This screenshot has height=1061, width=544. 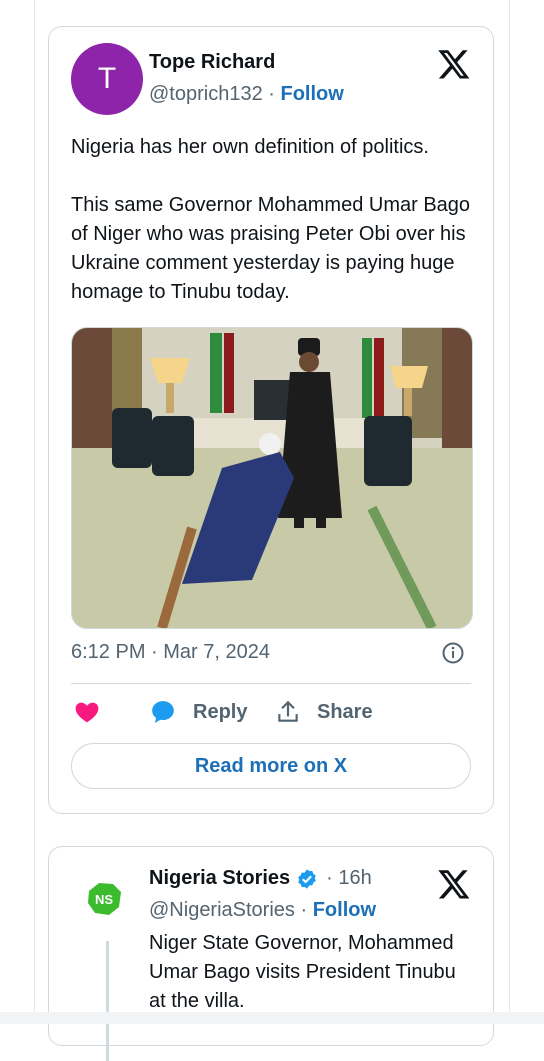 What do you see at coordinates (271, 766) in the screenshot?
I see `read-more-on-x-button: Read more on X` at bounding box center [271, 766].